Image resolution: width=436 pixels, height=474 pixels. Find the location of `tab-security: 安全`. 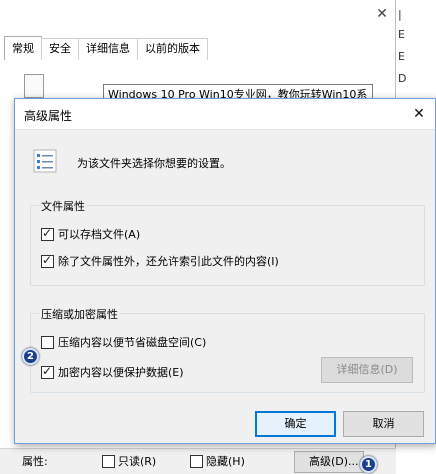

tab-security: 安全 is located at coordinates (60, 49).